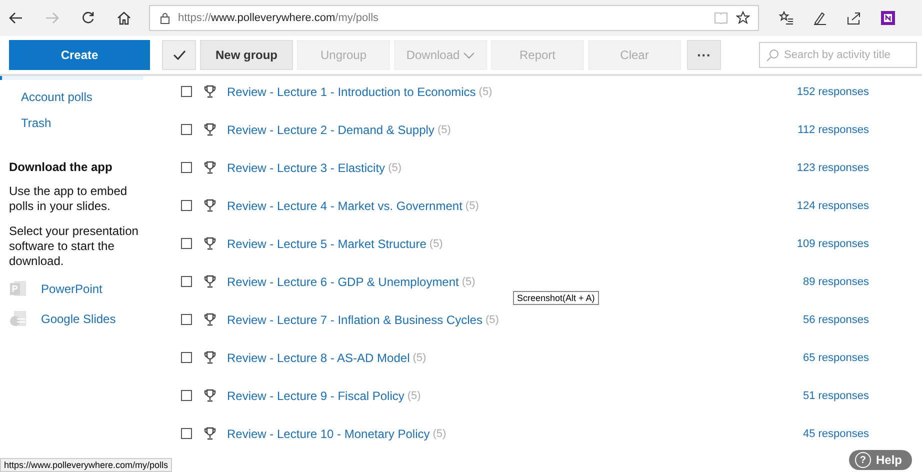  Describe the element at coordinates (833, 130) in the screenshot. I see `responses-link: 112 responses` at that location.